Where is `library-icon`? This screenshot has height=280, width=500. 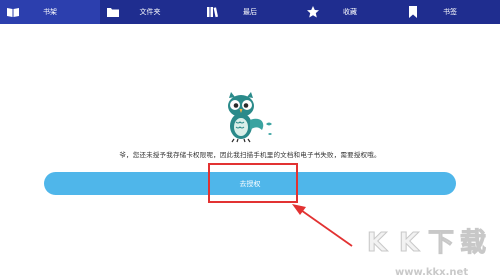
library-icon is located at coordinates (213, 12).